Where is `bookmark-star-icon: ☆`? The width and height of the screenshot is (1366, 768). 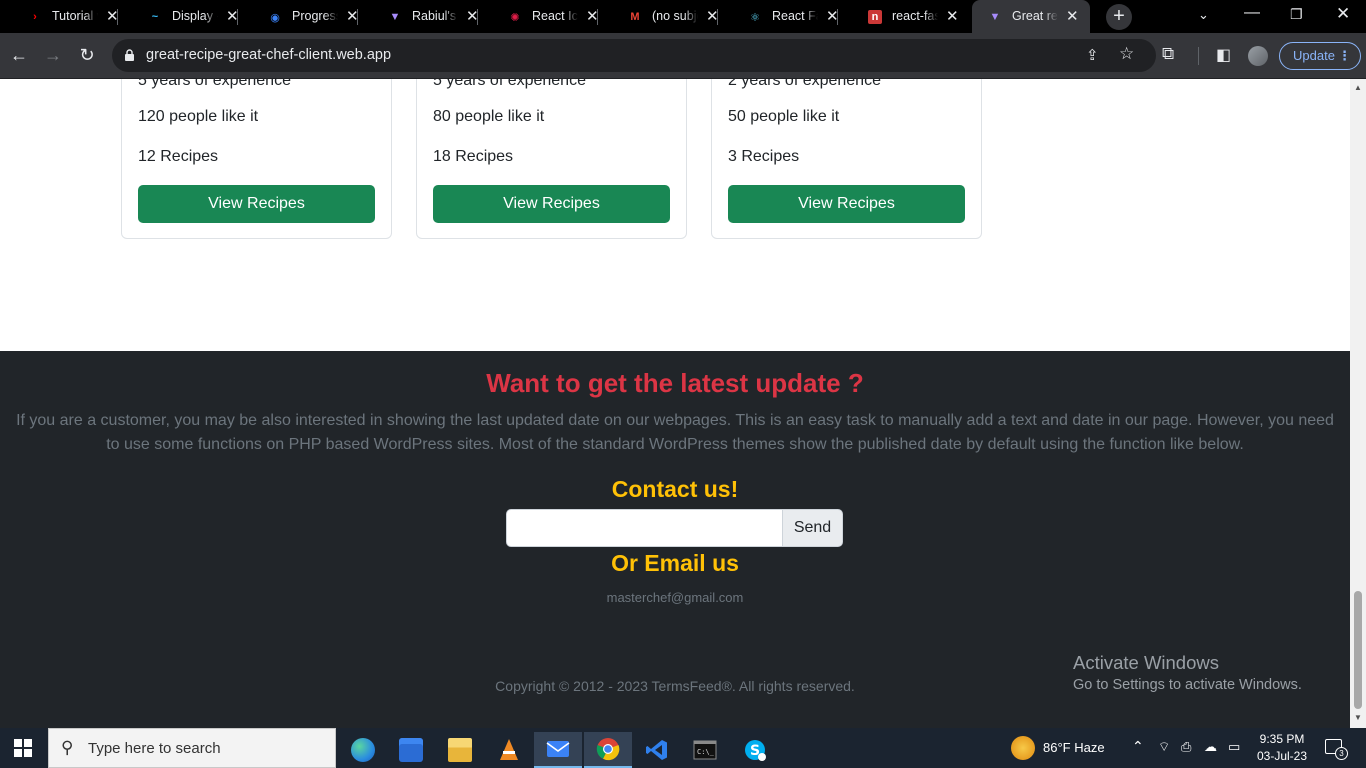
bookmark-star-icon: ☆ is located at coordinates (1126, 54).